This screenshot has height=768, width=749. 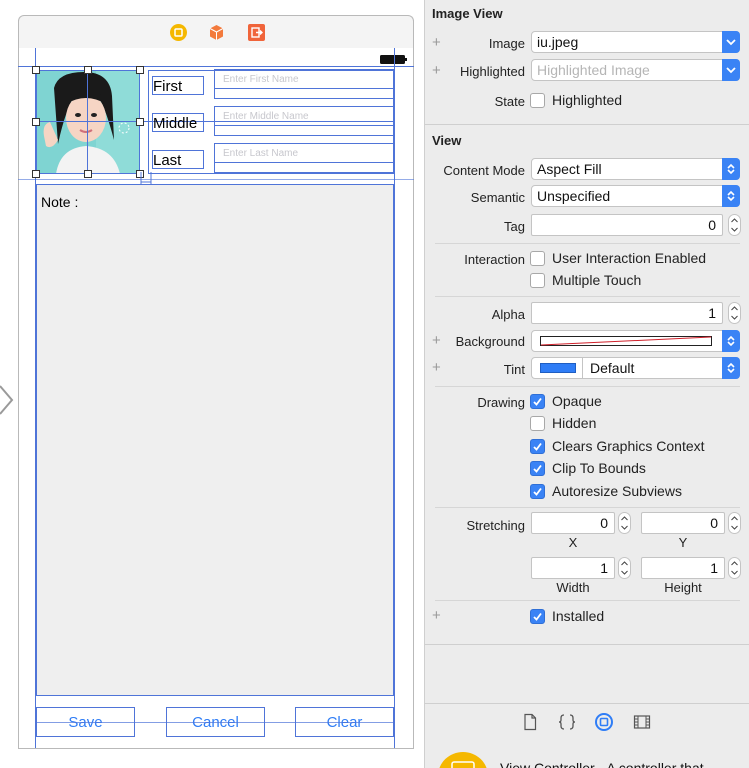 What do you see at coordinates (624, 568) in the screenshot?
I see `stretch-width-stepper-icon` at bounding box center [624, 568].